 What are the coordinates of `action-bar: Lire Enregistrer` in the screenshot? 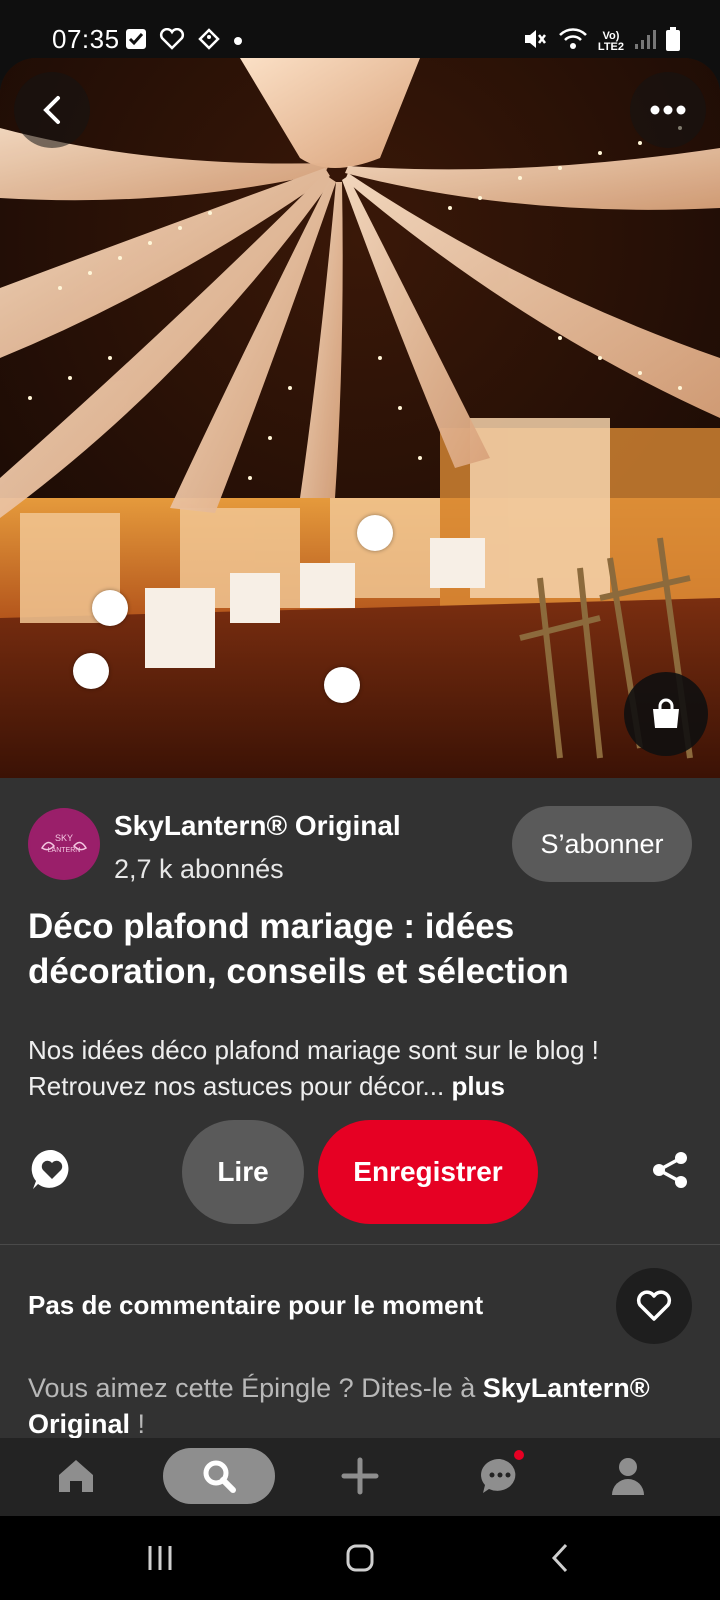 It's located at (360, 1175).